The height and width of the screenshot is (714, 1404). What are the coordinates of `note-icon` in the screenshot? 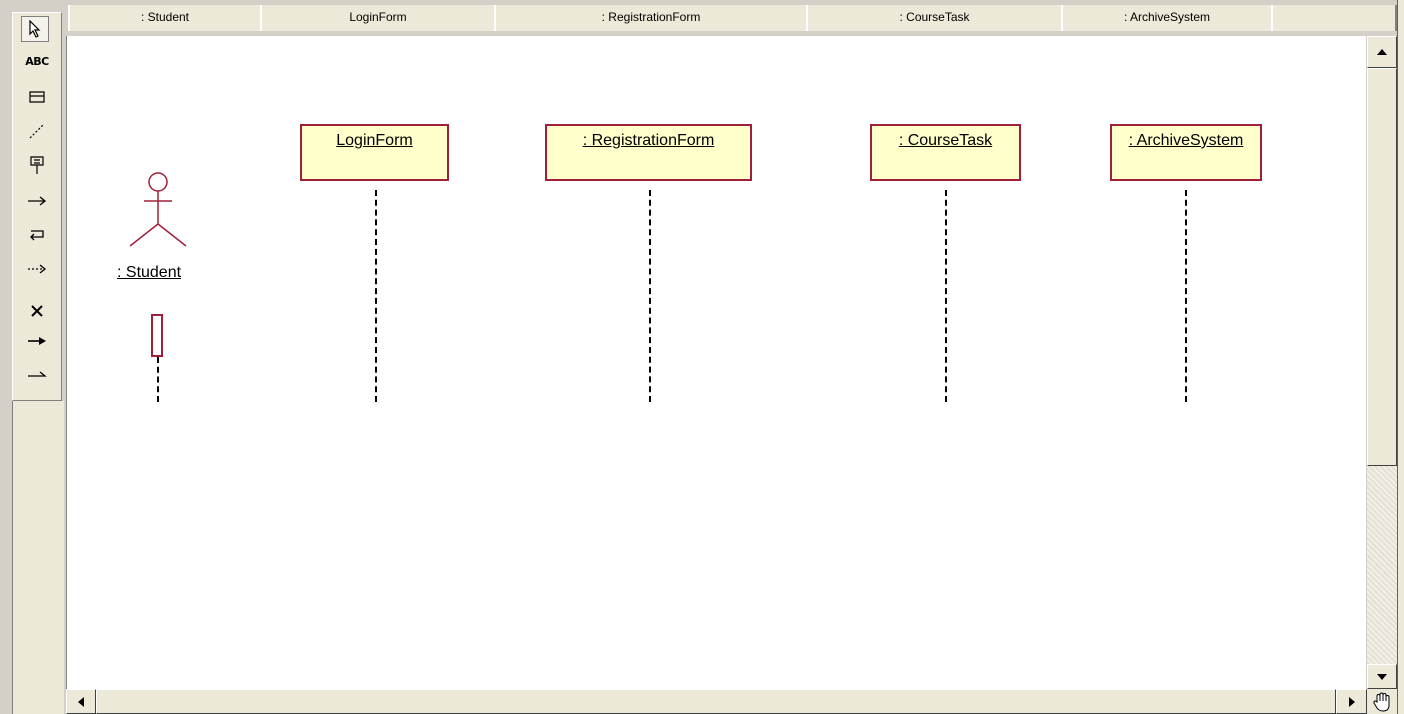 It's located at (37, 97).